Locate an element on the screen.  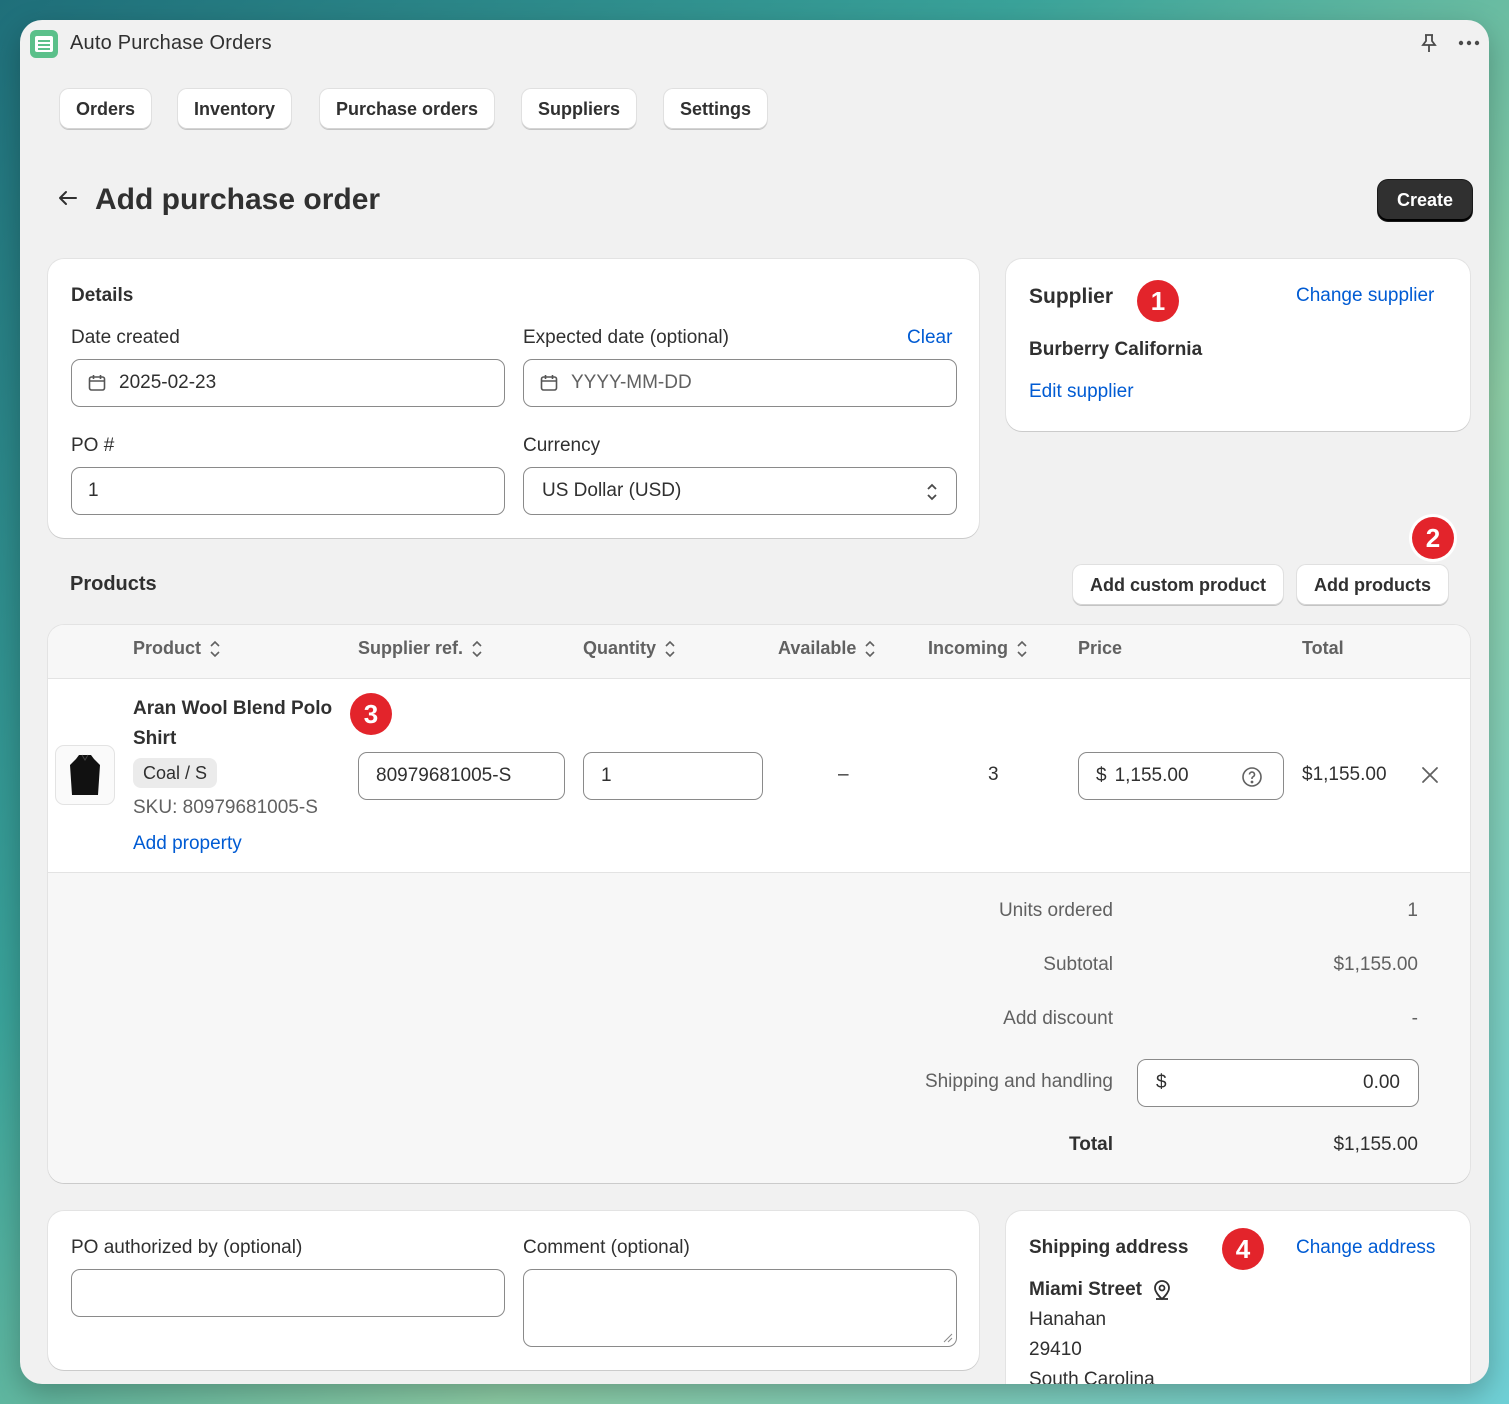
row-divider is located at coordinates (759, 872).